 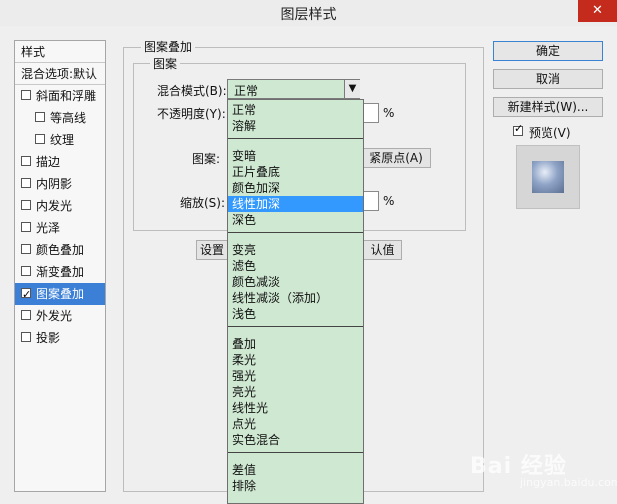 I want to click on style-item: 描边, so click(x=60, y=162).